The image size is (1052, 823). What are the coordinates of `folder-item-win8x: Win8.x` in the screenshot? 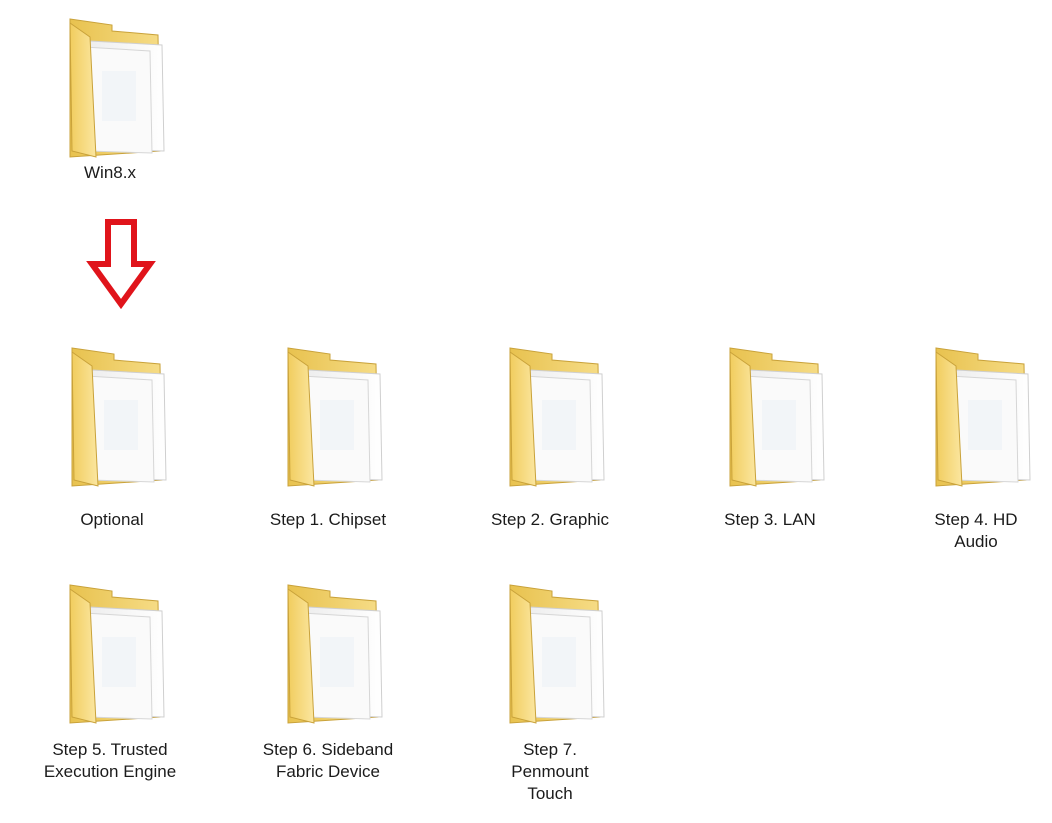 It's located at (110, 95).